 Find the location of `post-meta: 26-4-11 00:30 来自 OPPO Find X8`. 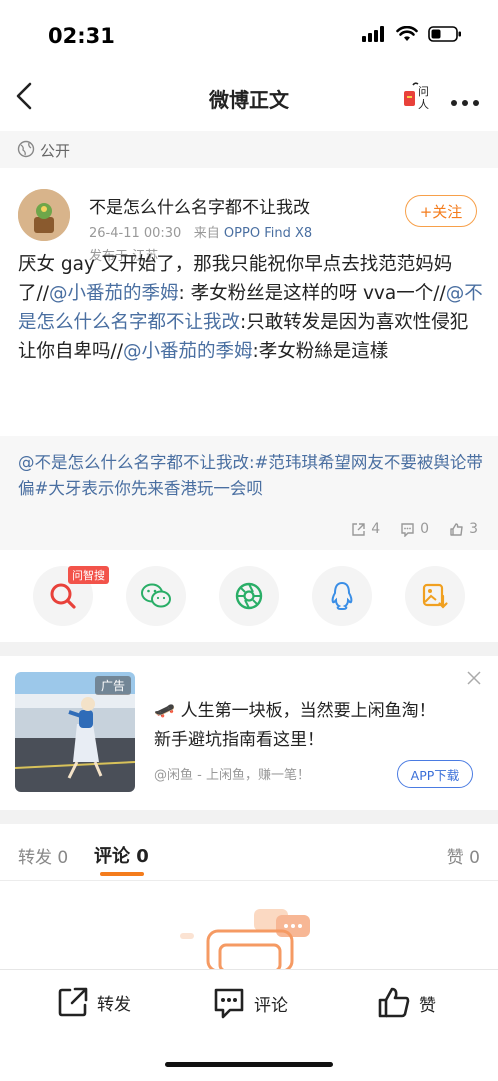

post-meta: 26-4-11 00:30 来自 OPPO Find X8 is located at coordinates (200, 231).